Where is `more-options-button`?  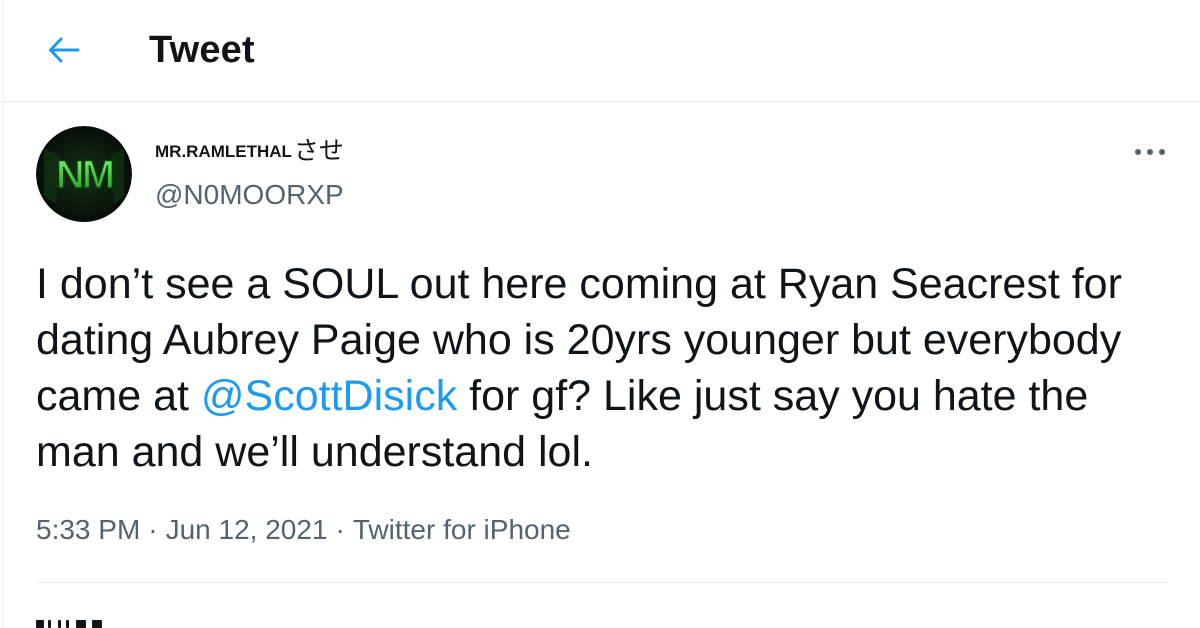
more-options-button is located at coordinates (1150, 152).